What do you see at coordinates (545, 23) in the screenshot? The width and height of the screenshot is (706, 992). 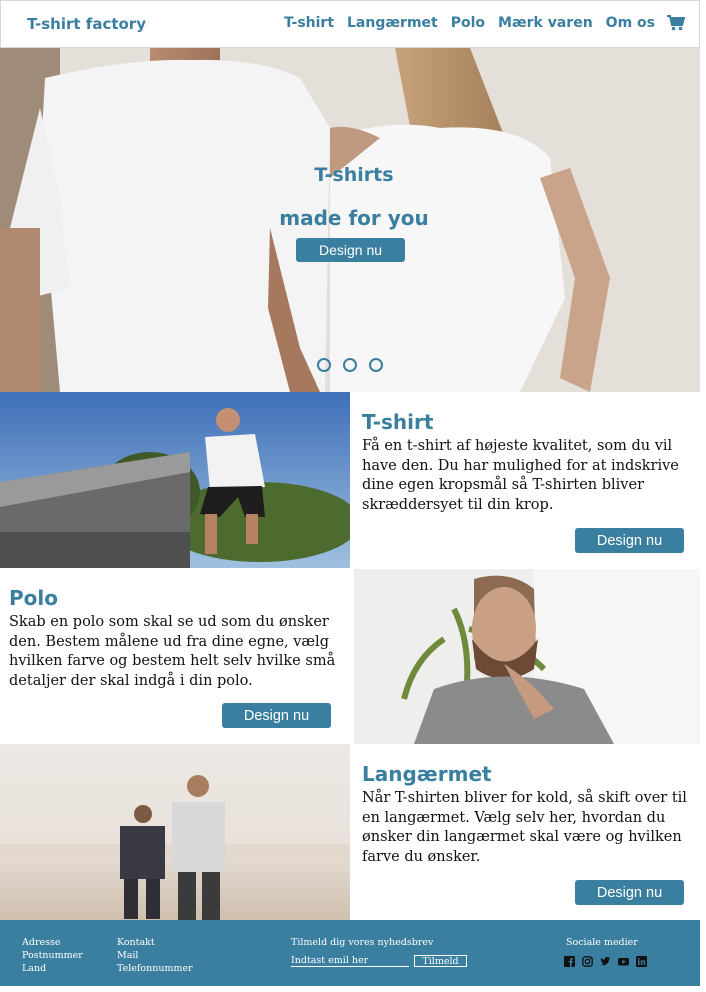 I see `nav-brand-item: Mærk varen` at bounding box center [545, 23].